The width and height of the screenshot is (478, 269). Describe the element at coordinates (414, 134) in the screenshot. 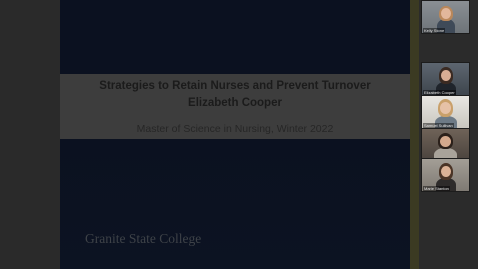

I see `panel-divider` at that location.